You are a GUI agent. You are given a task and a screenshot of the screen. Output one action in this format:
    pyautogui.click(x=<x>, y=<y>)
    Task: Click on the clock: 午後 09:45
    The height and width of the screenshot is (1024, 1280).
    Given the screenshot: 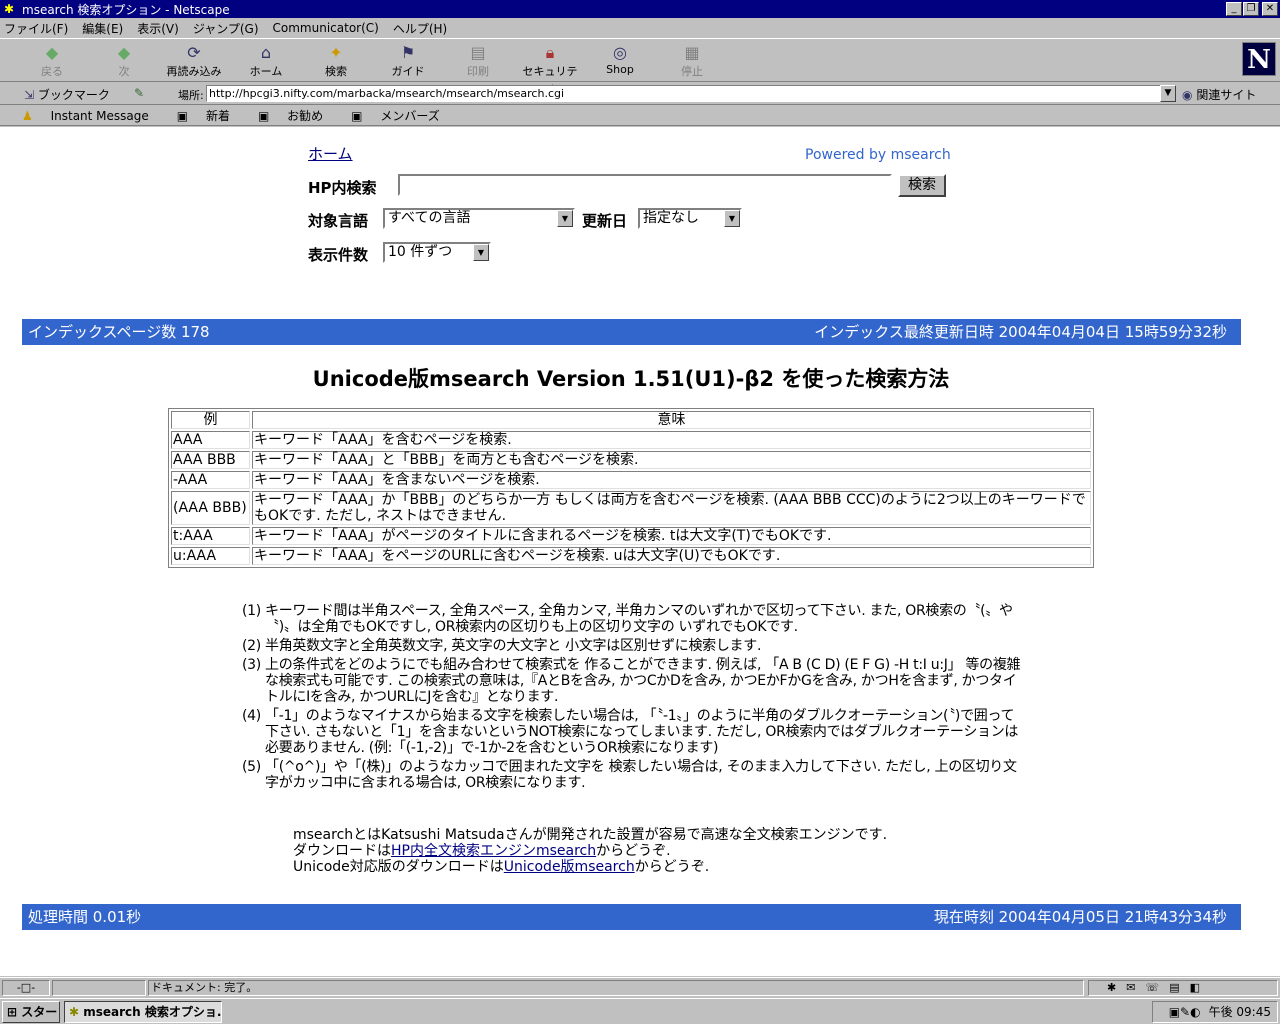 What is the action you would take?
    pyautogui.click(x=1239, y=1012)
    